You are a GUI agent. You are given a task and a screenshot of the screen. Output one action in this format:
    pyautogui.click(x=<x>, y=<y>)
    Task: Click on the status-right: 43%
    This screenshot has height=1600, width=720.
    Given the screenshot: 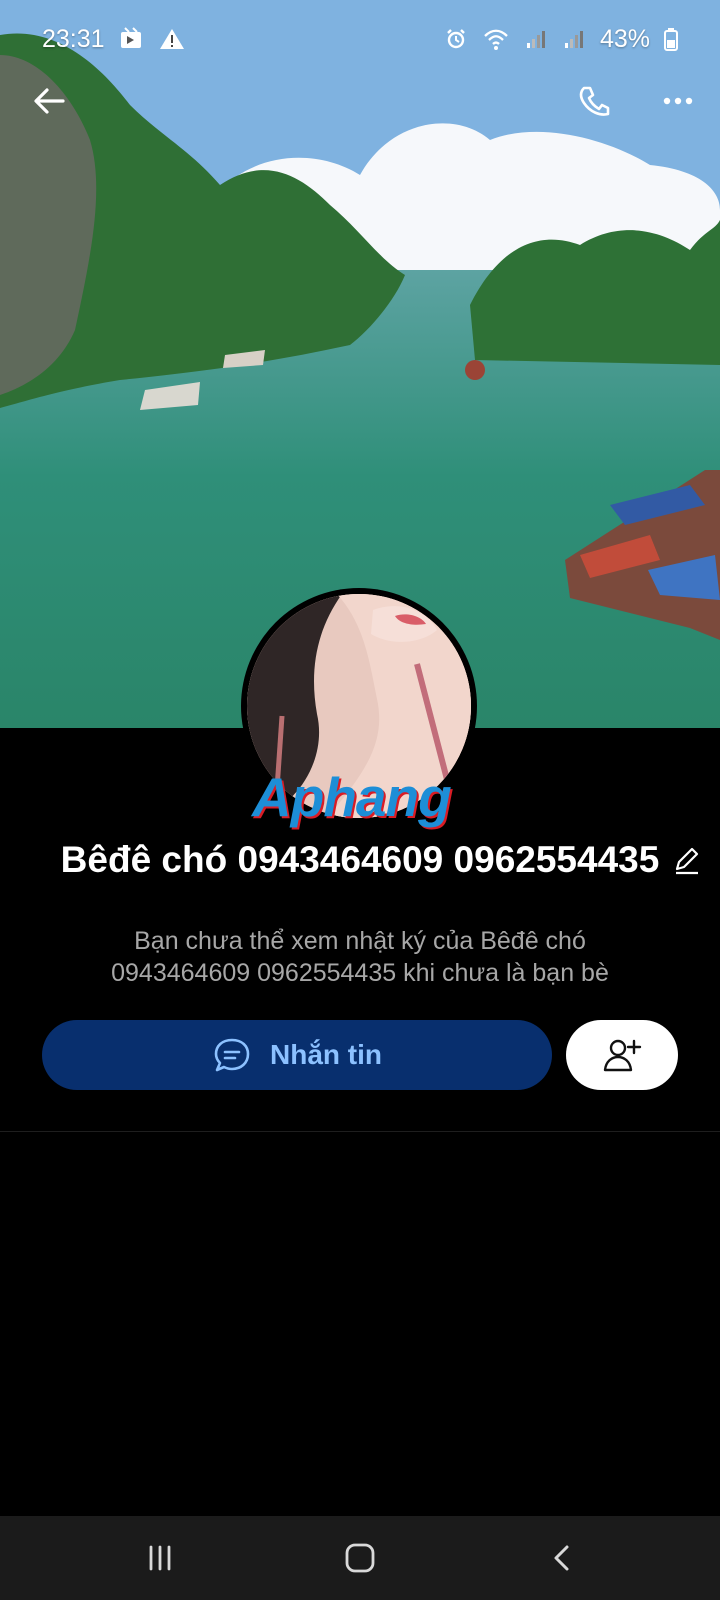 What is the action you would take?
    pyautogui.click(x=561, y=39)
    